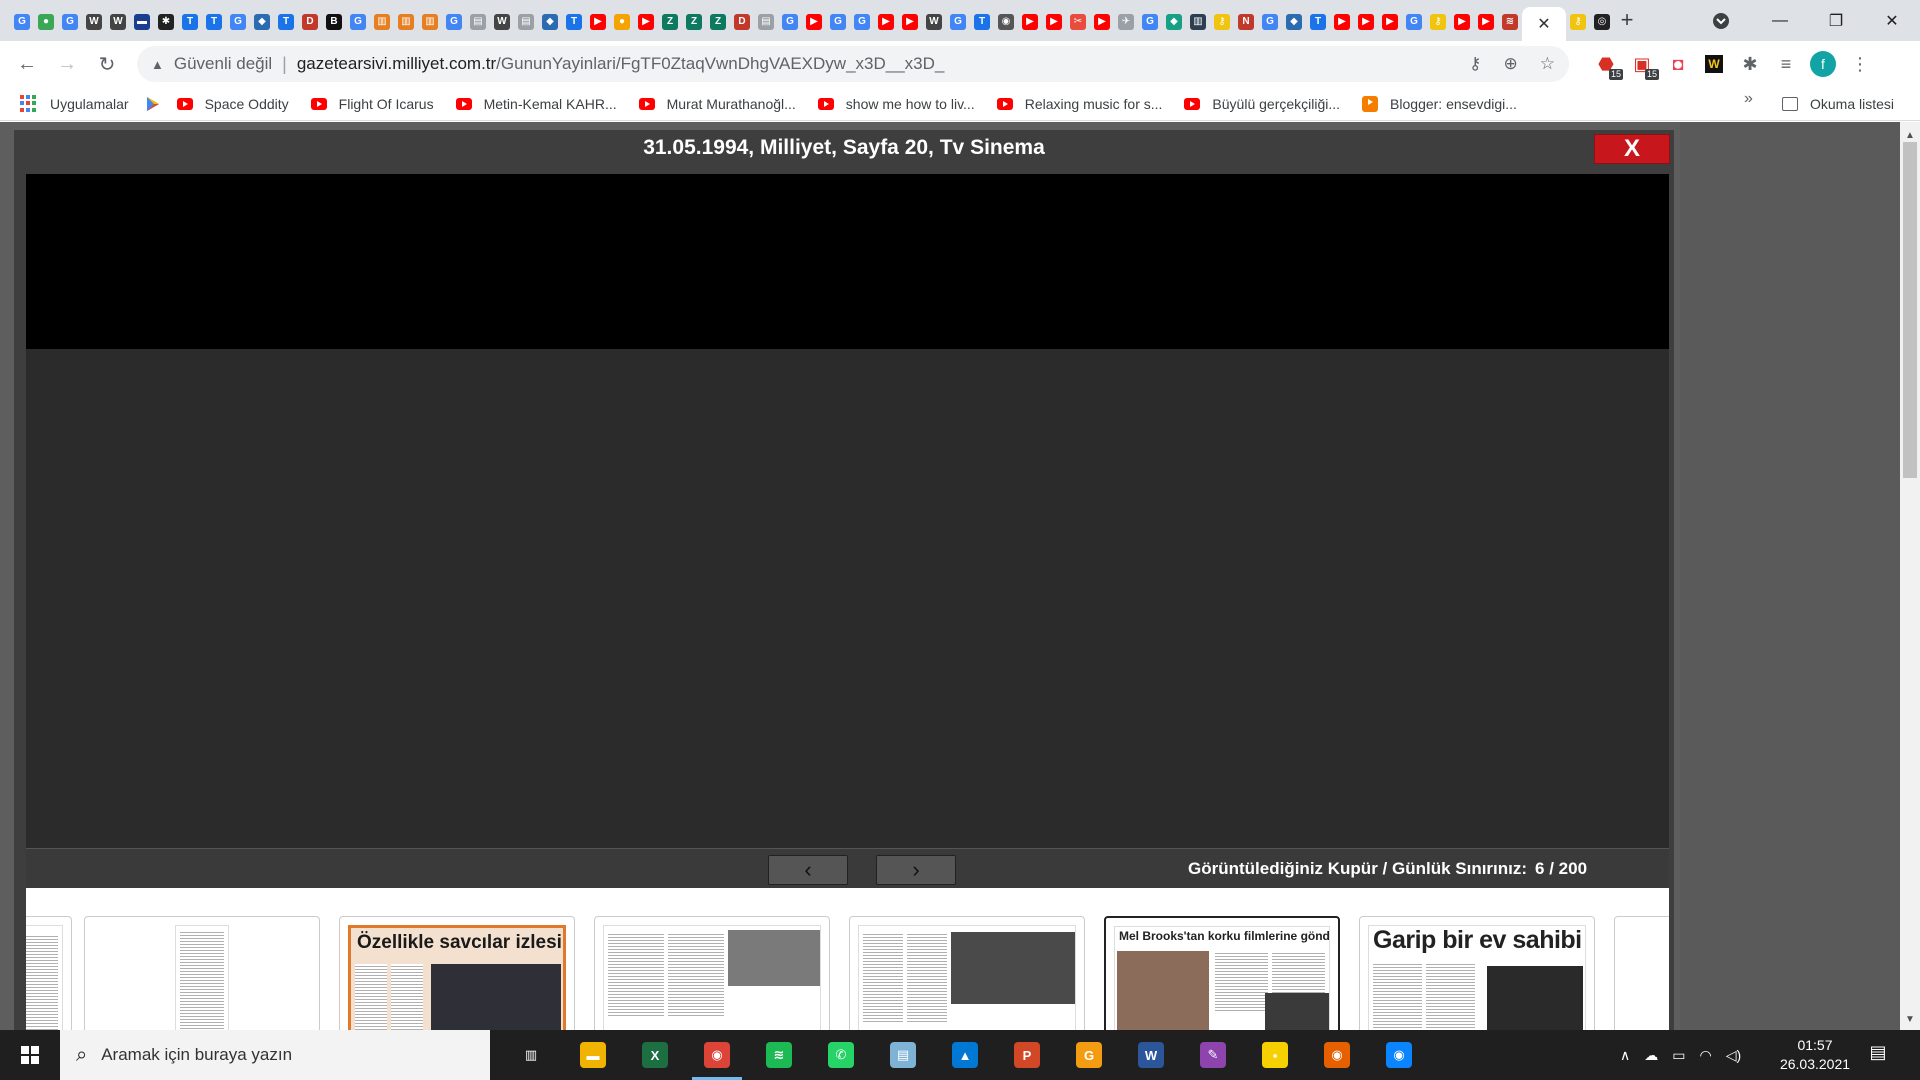  Describe the element at coordinates (1678, 64) in the screenshot. I see `extension-pocket-icon: ◘` at that location.